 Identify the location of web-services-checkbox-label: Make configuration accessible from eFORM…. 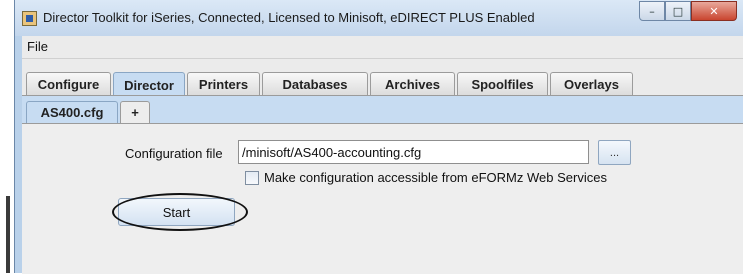
(435, 177).